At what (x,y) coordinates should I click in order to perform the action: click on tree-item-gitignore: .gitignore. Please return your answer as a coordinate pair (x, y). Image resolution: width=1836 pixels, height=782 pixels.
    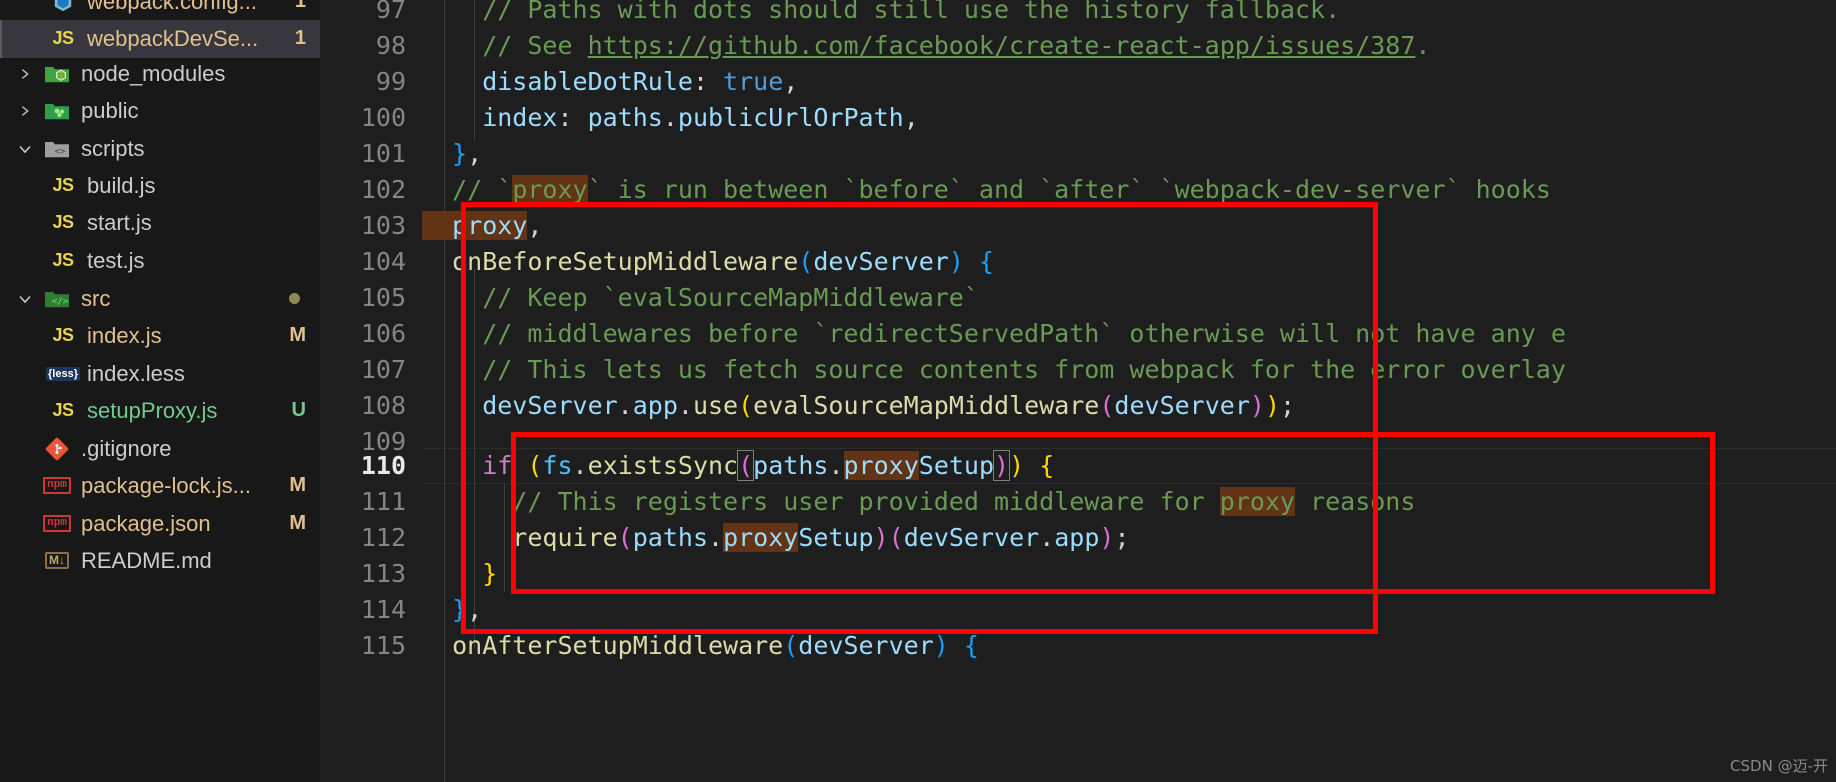
    Looking at the image, I should click on (160, 449).